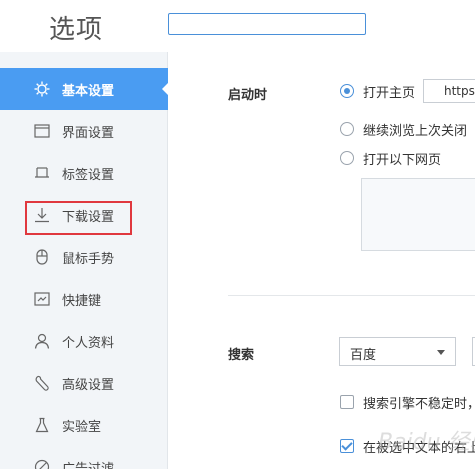 The image size is (475, 469). I want to click on unstable-engine-label: 搜索引擎不稳定时，, so click(419, 404).